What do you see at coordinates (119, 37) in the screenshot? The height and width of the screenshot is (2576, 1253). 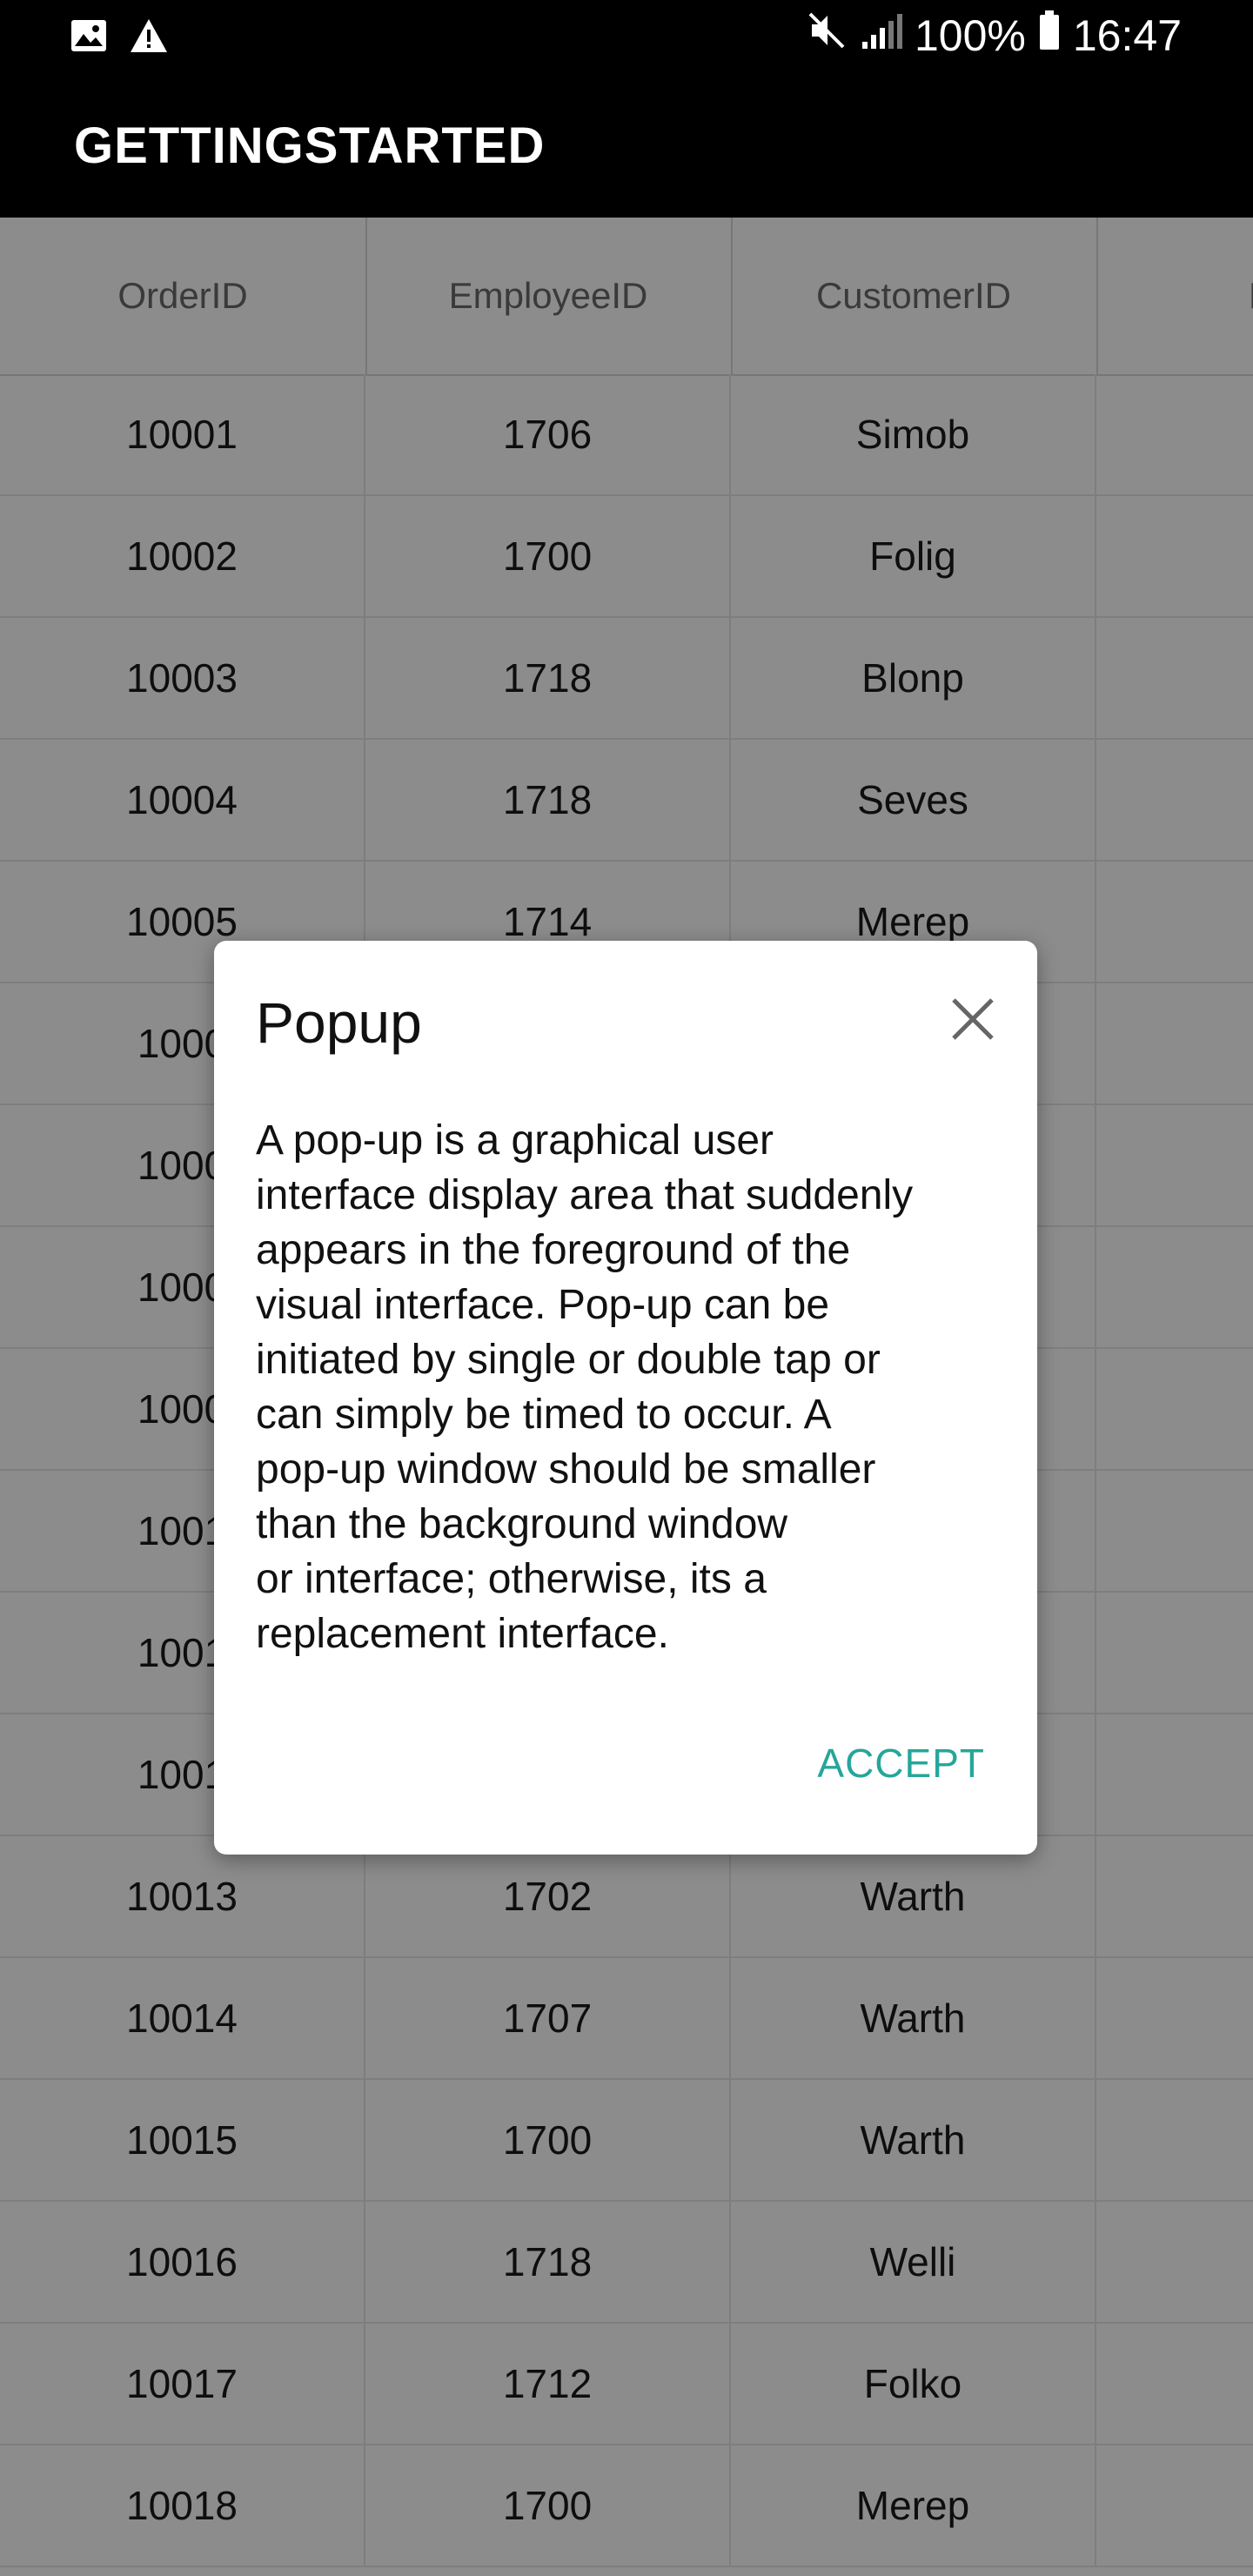 I see `status-bar-left` at bounding box center [119, 37].